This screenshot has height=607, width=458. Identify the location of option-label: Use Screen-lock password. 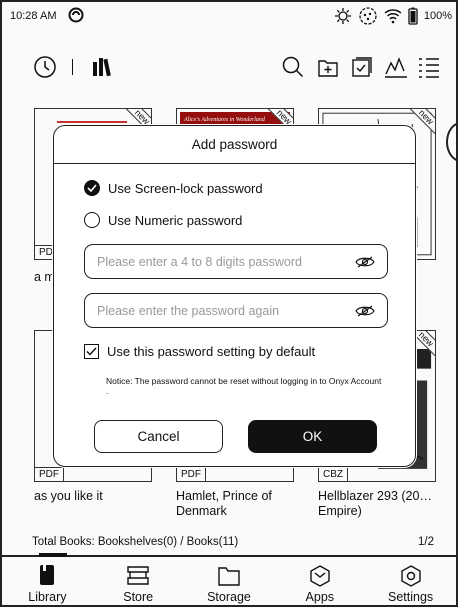
(185, 188).